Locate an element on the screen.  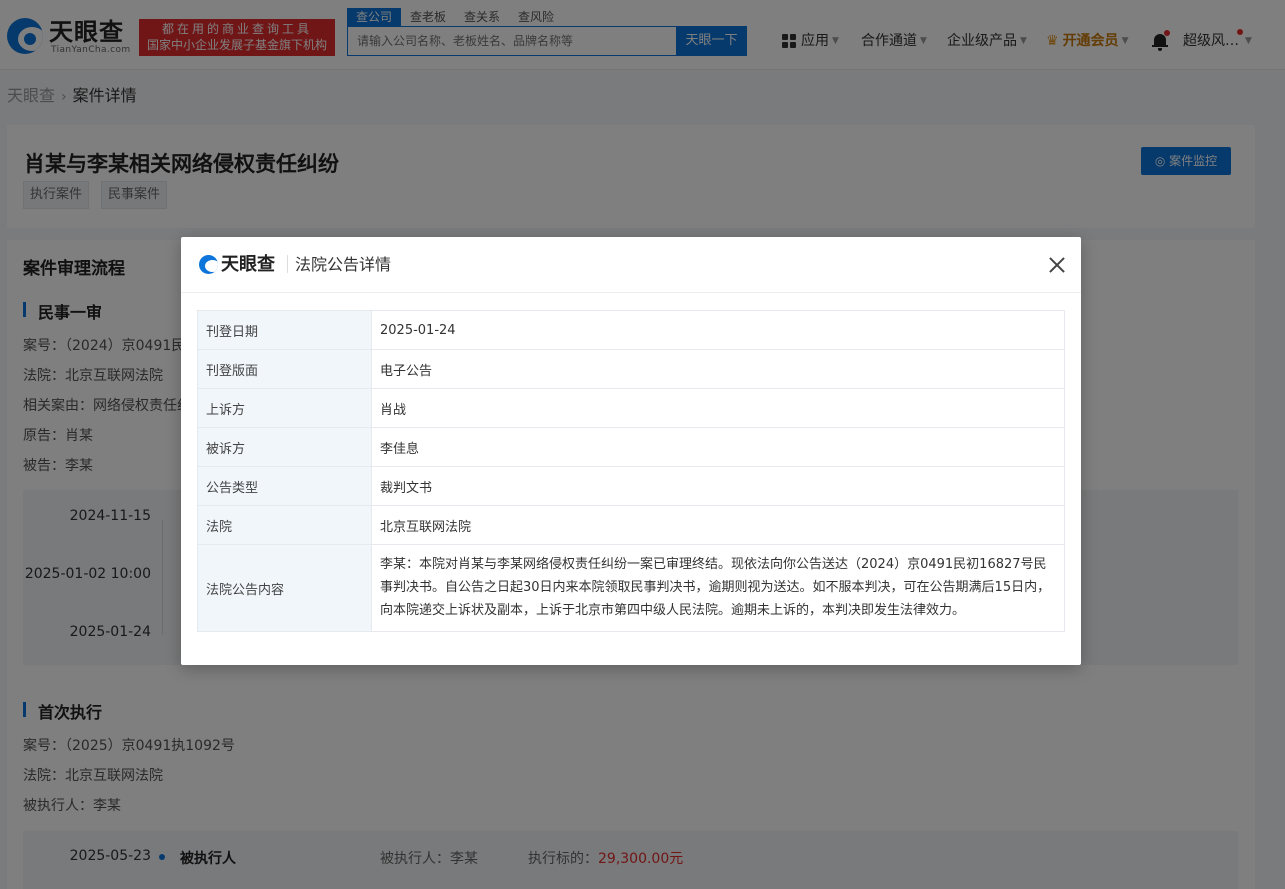
field-label: 公告类型 is located at coordinates (284, 486).